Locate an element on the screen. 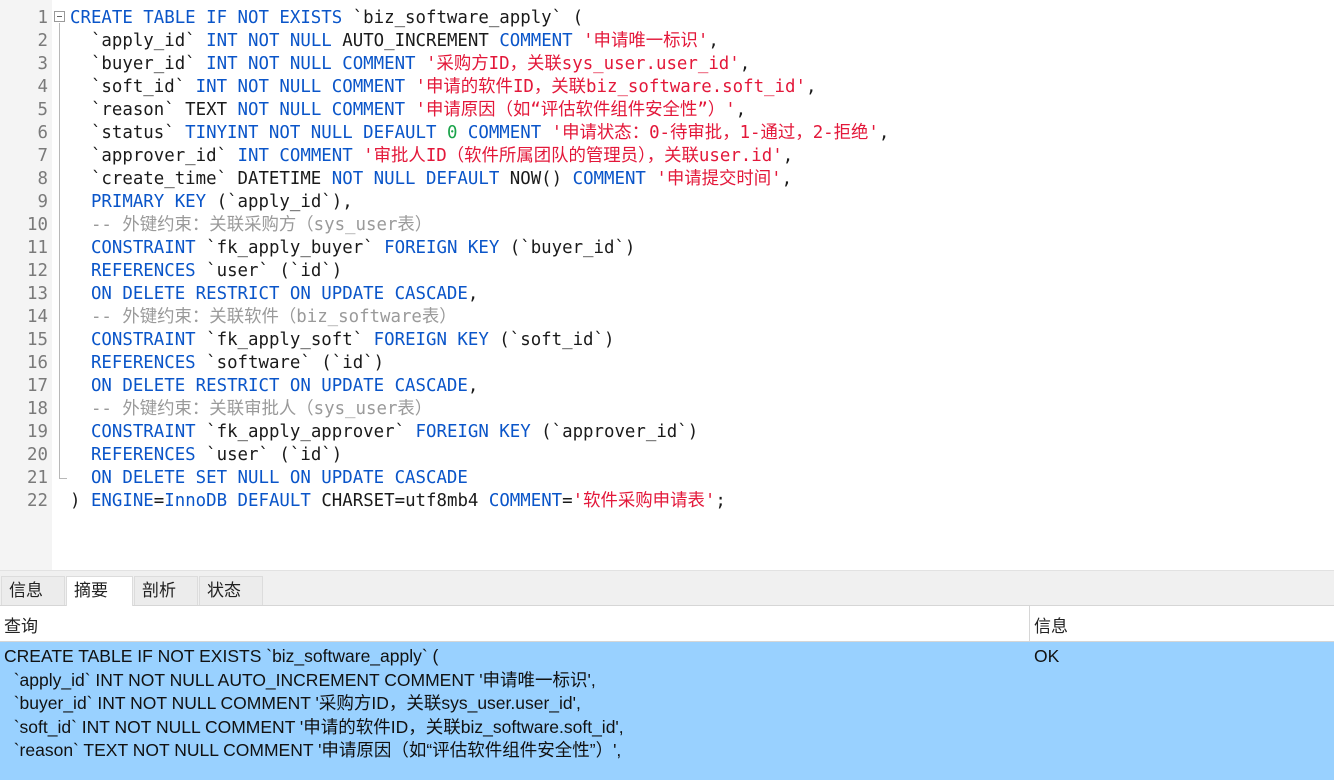  tab-profile: 剖析 is located at coordinates (166, 590).